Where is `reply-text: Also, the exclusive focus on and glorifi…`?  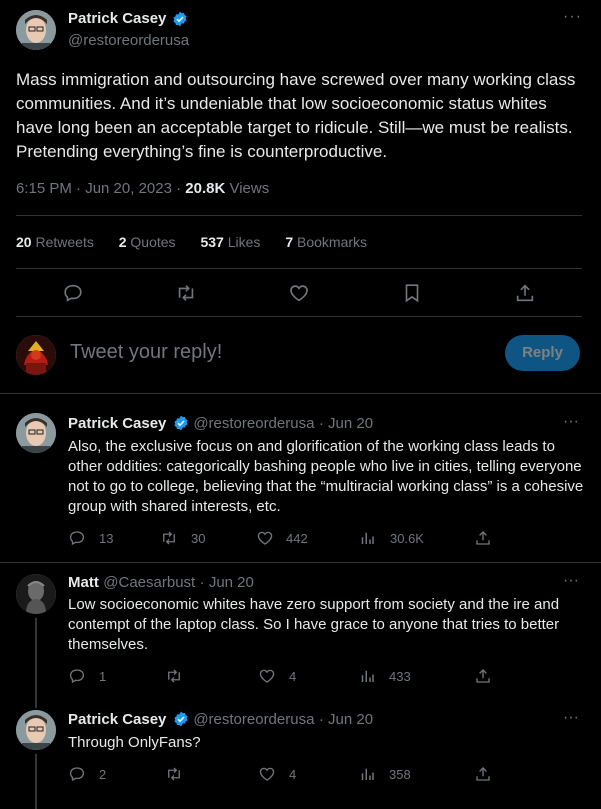
reply-text: Also, the exclusive focus on and glorifi… is located at coordinates (326, 476).